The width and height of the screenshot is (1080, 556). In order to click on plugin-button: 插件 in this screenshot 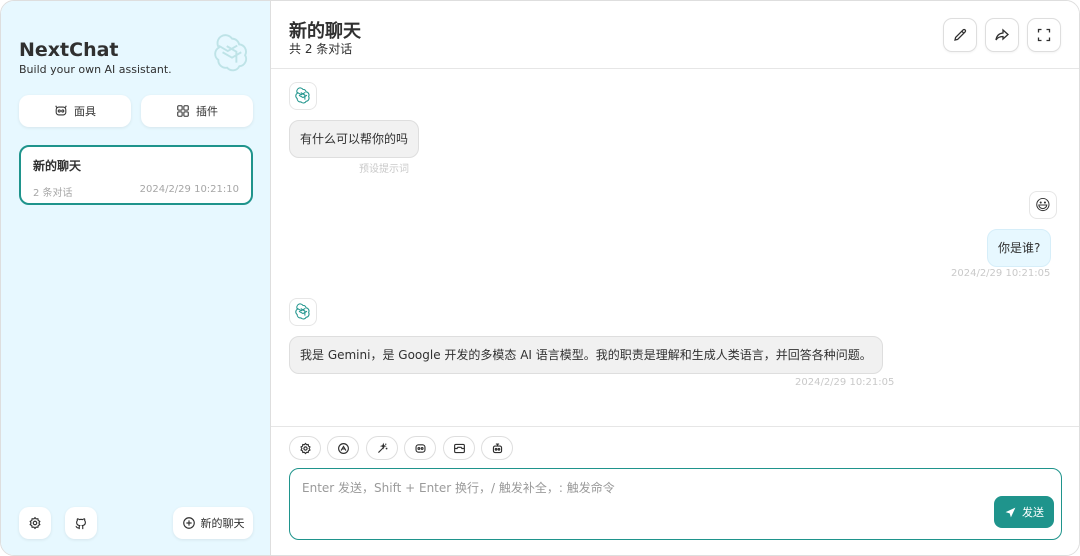, I will do `click(197, 111)`.